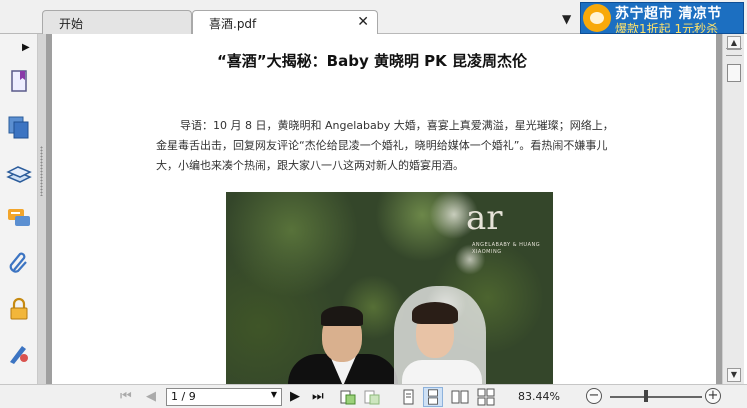  Describe the element at coordinates (274, 394) in the screenshot. I see `page-dropdown-icon: ▼` at that location.